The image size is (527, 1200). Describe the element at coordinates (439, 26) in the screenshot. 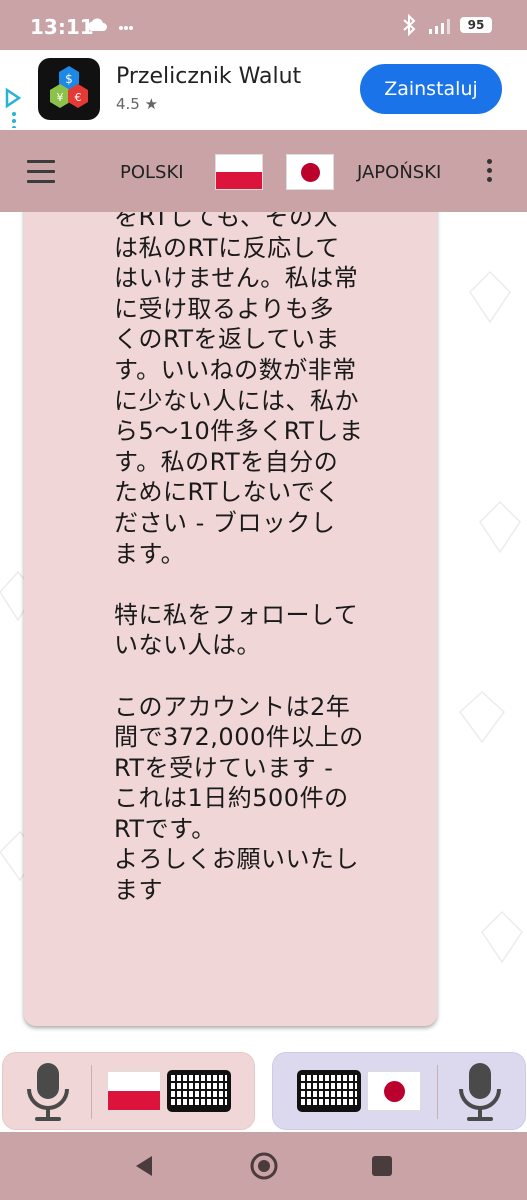

I see `signal-icon` at that location.